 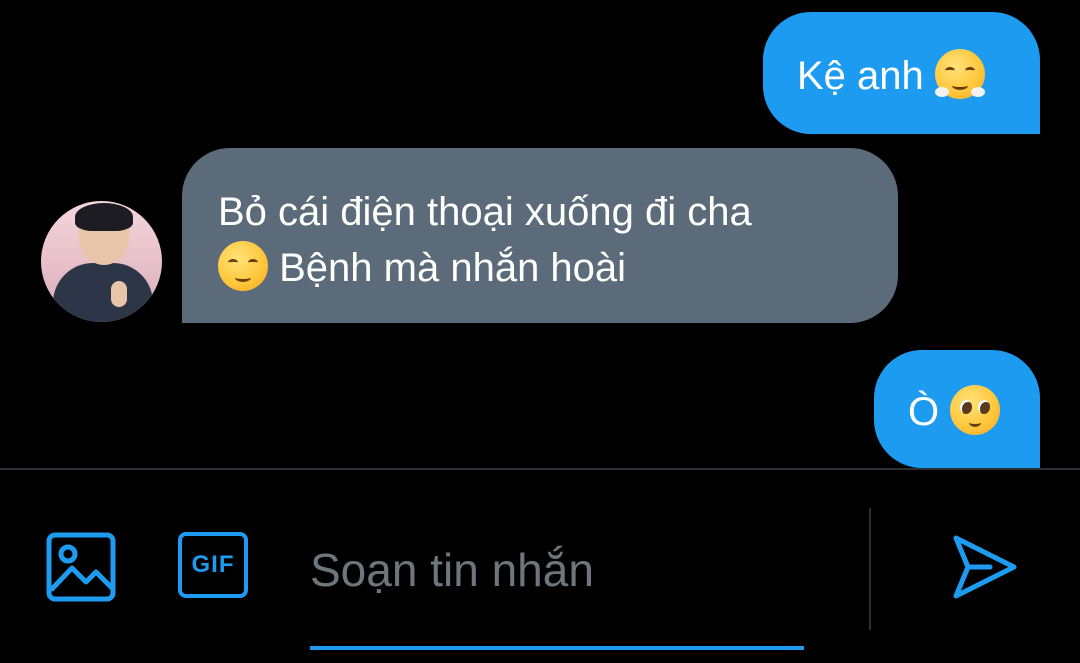 I want to click on message-text: Kệ anh, so click(x=860, y=76).